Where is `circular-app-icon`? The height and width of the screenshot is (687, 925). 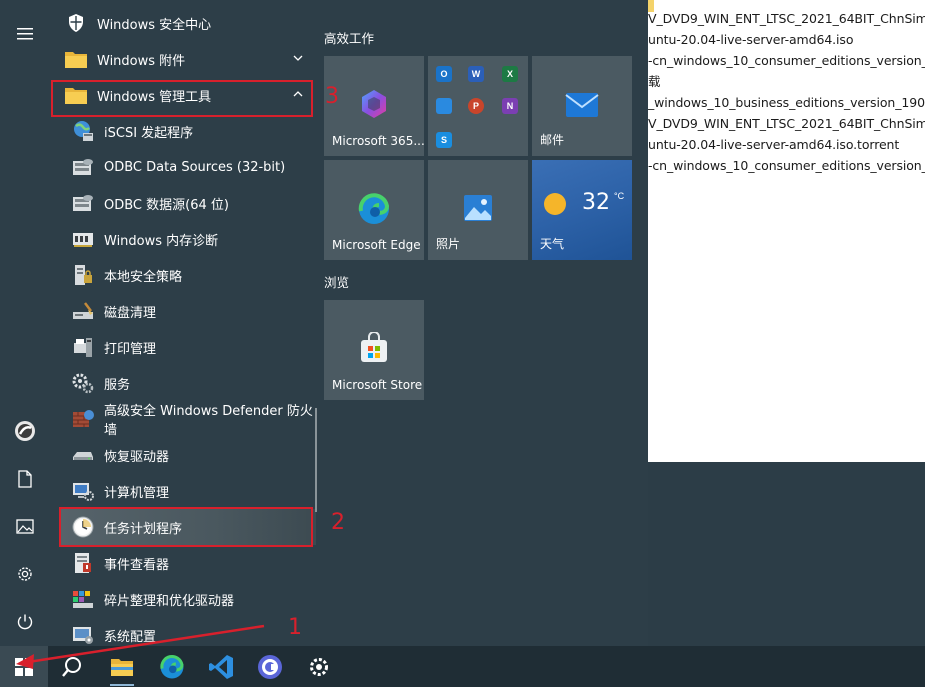 circular-app-icon is located at coordinates (270, 666).